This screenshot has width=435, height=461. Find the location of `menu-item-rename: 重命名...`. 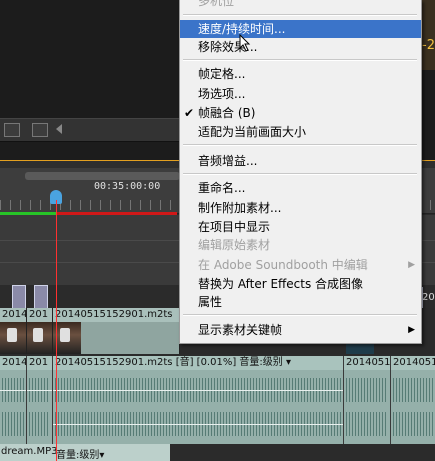

menu-item-rename: 重命名... is located at coordinates (300, 188).